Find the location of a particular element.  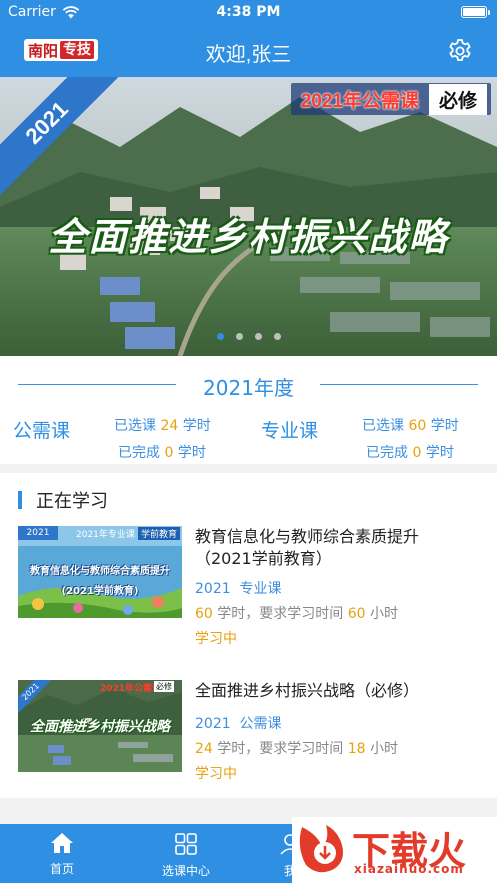

course-hours: 24 学时，要求学习时间 18 小时 is located at coordinates (296, 748).